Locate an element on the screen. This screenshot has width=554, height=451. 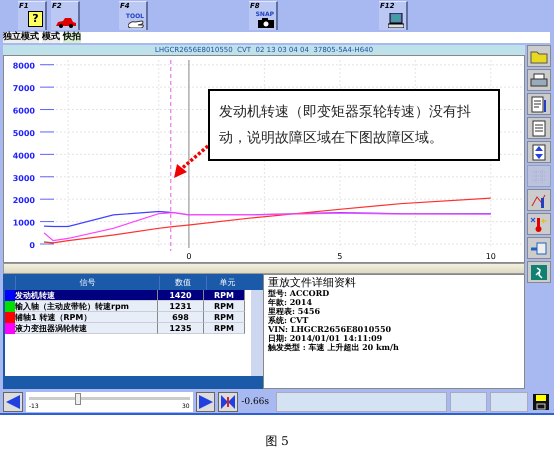
step-forward-button is located at coordinates (206, 402).